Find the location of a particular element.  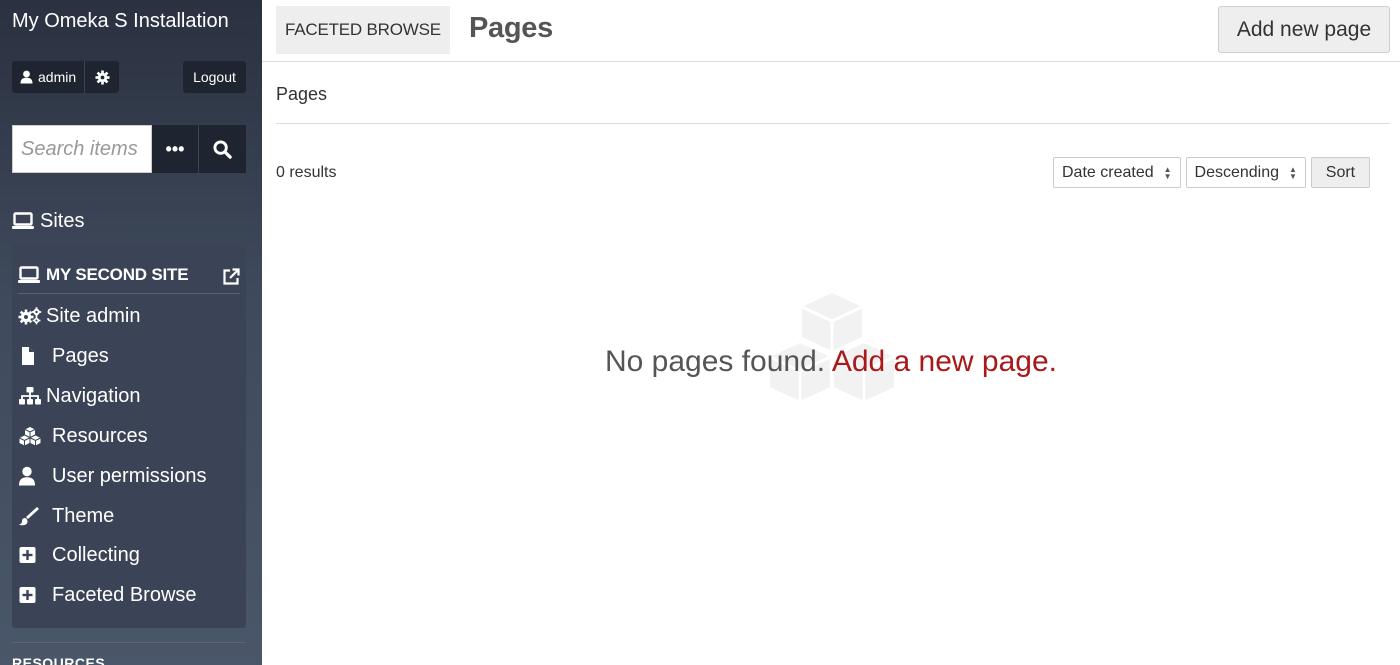

gear-icon is located at coordinates (102, 77).